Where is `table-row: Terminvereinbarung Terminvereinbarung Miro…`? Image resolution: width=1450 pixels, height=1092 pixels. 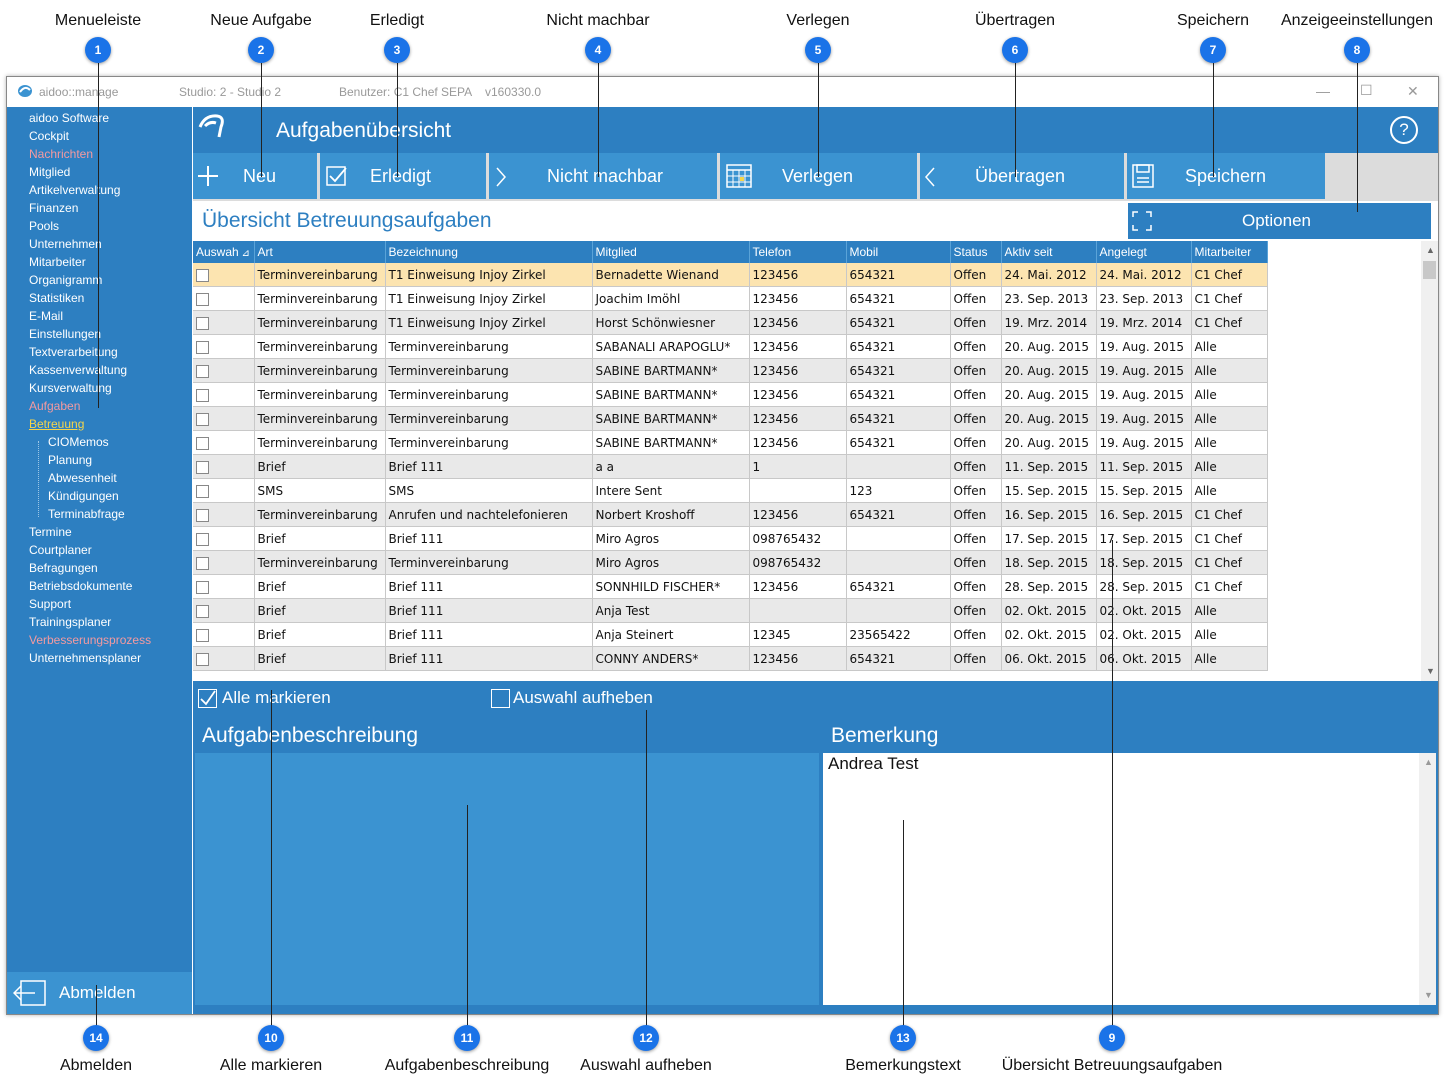
table-row: Terminvereinbarung Terminvereinbarung Miro… is located at coordinates (730, 562).